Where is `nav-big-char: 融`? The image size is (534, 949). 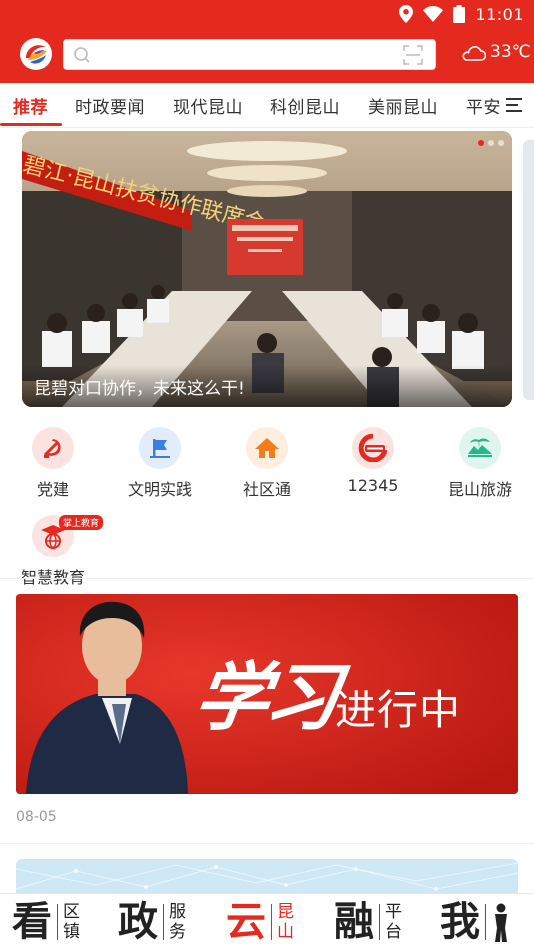 nav-big-char: 融 is located at coordinates (354, 921).